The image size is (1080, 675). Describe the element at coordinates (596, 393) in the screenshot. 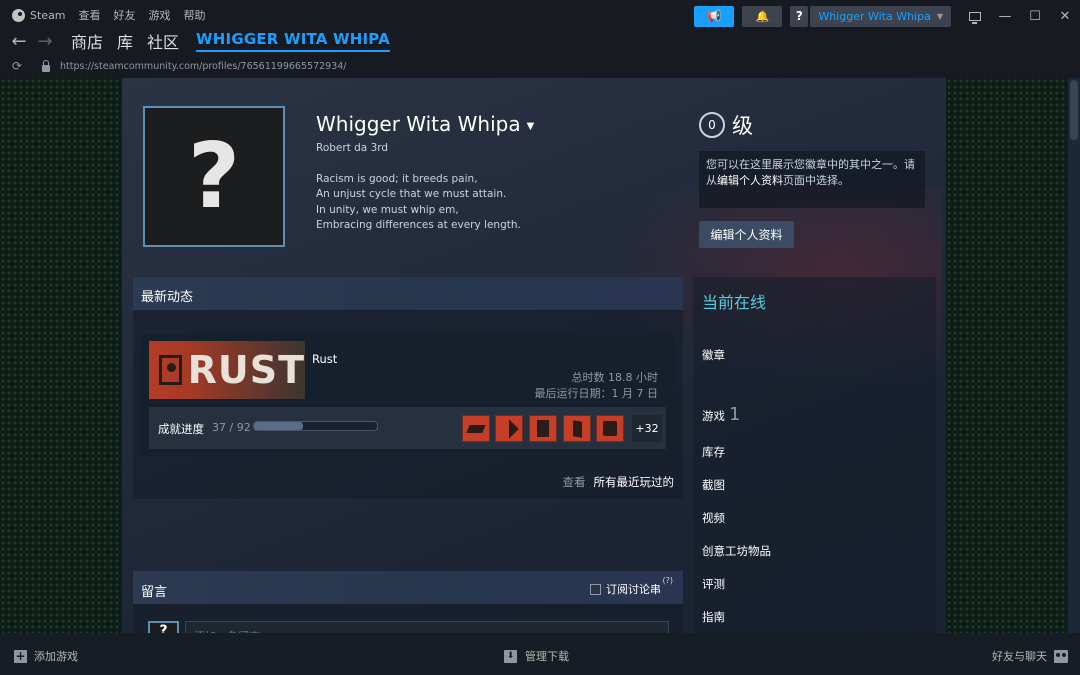

I see `game-last-played: 最后运行日期：1 月 7 日` at that location.